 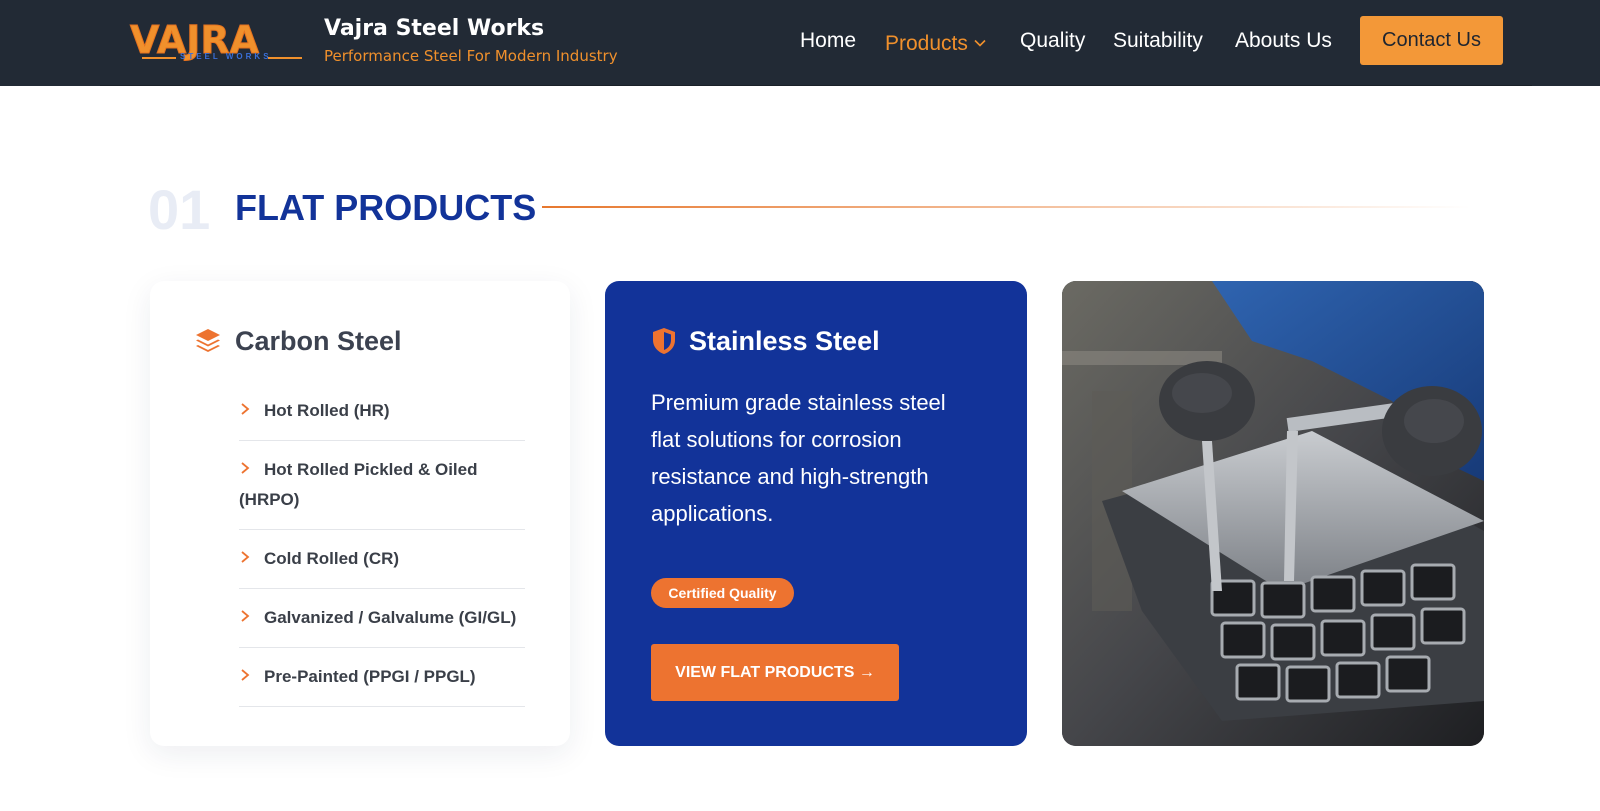 What do you see at coordinates (1431, 40) in the screenshot?
I see `contact-us-button: Contact Us` at bounding box center [1431, 40].